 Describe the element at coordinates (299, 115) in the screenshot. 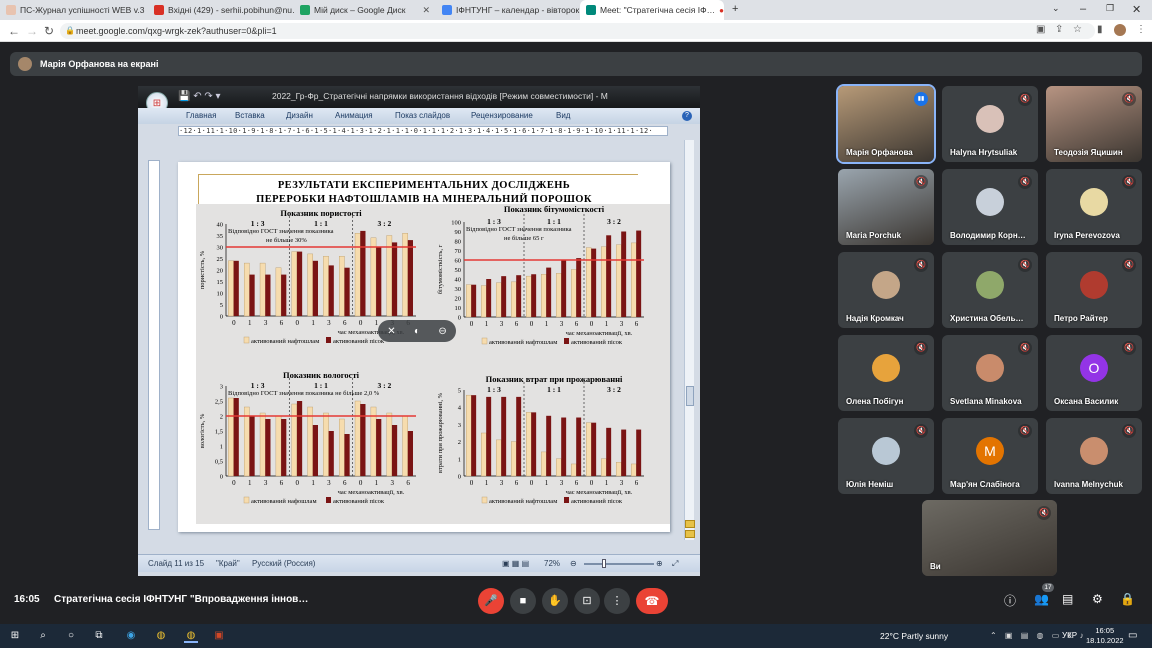

I see `ribbon-tab-design: Дизайн` at that location.